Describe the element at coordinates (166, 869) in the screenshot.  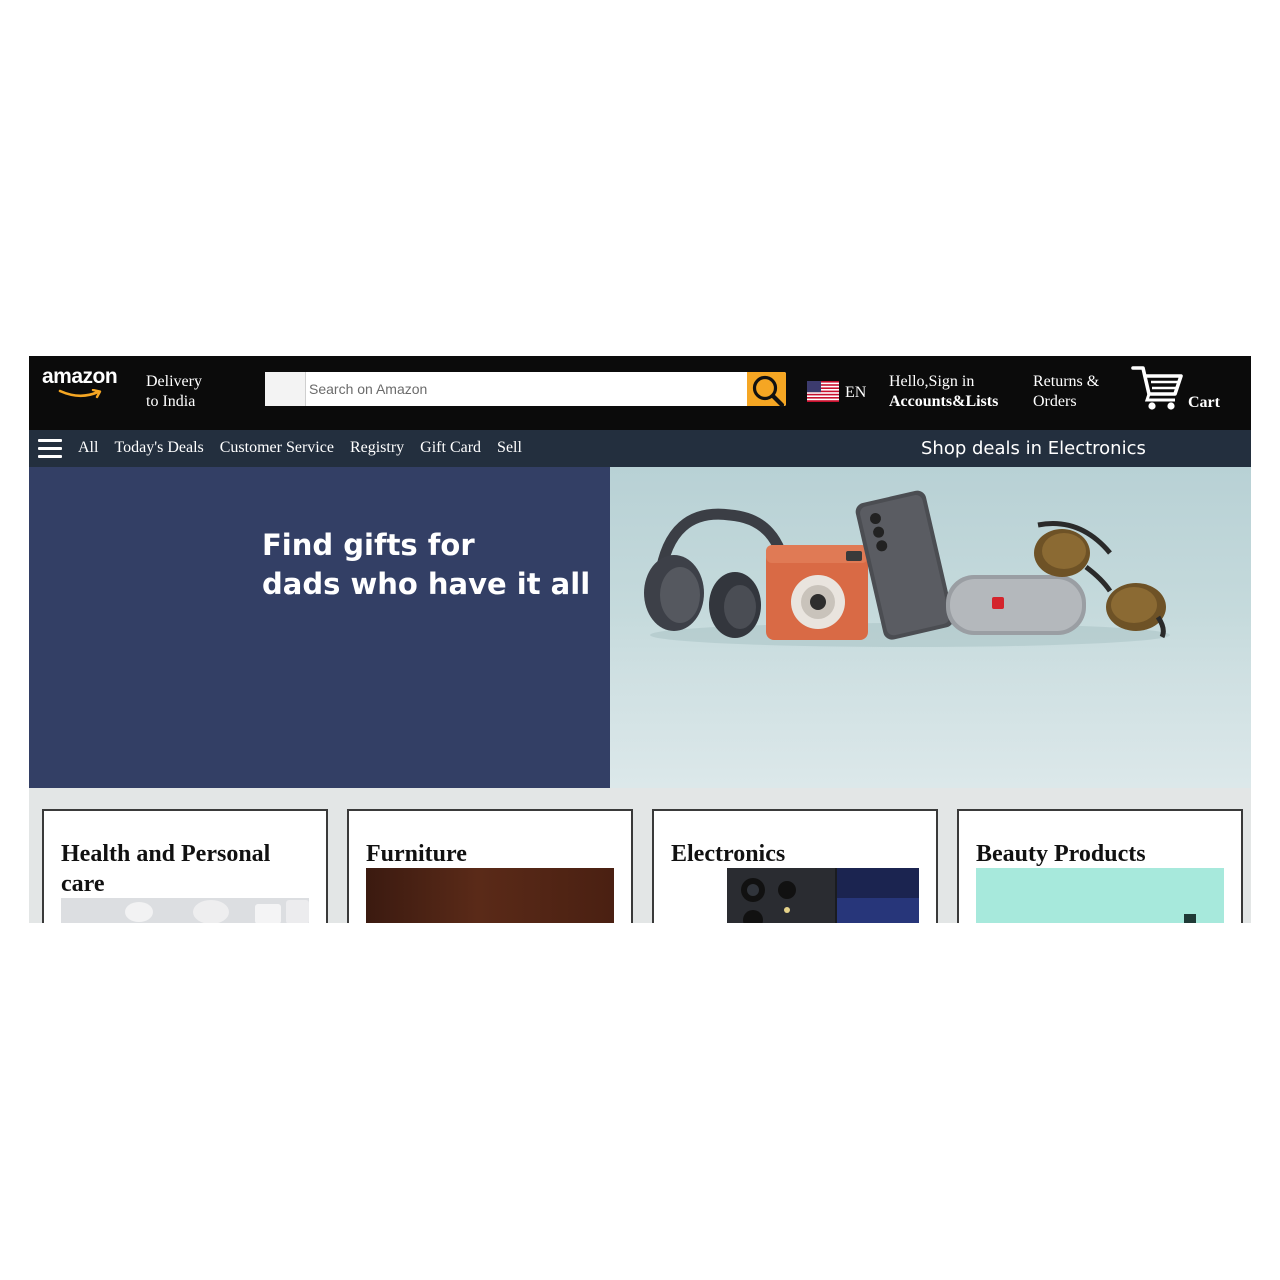
I see `category-title: Health and Personal care` at that location.